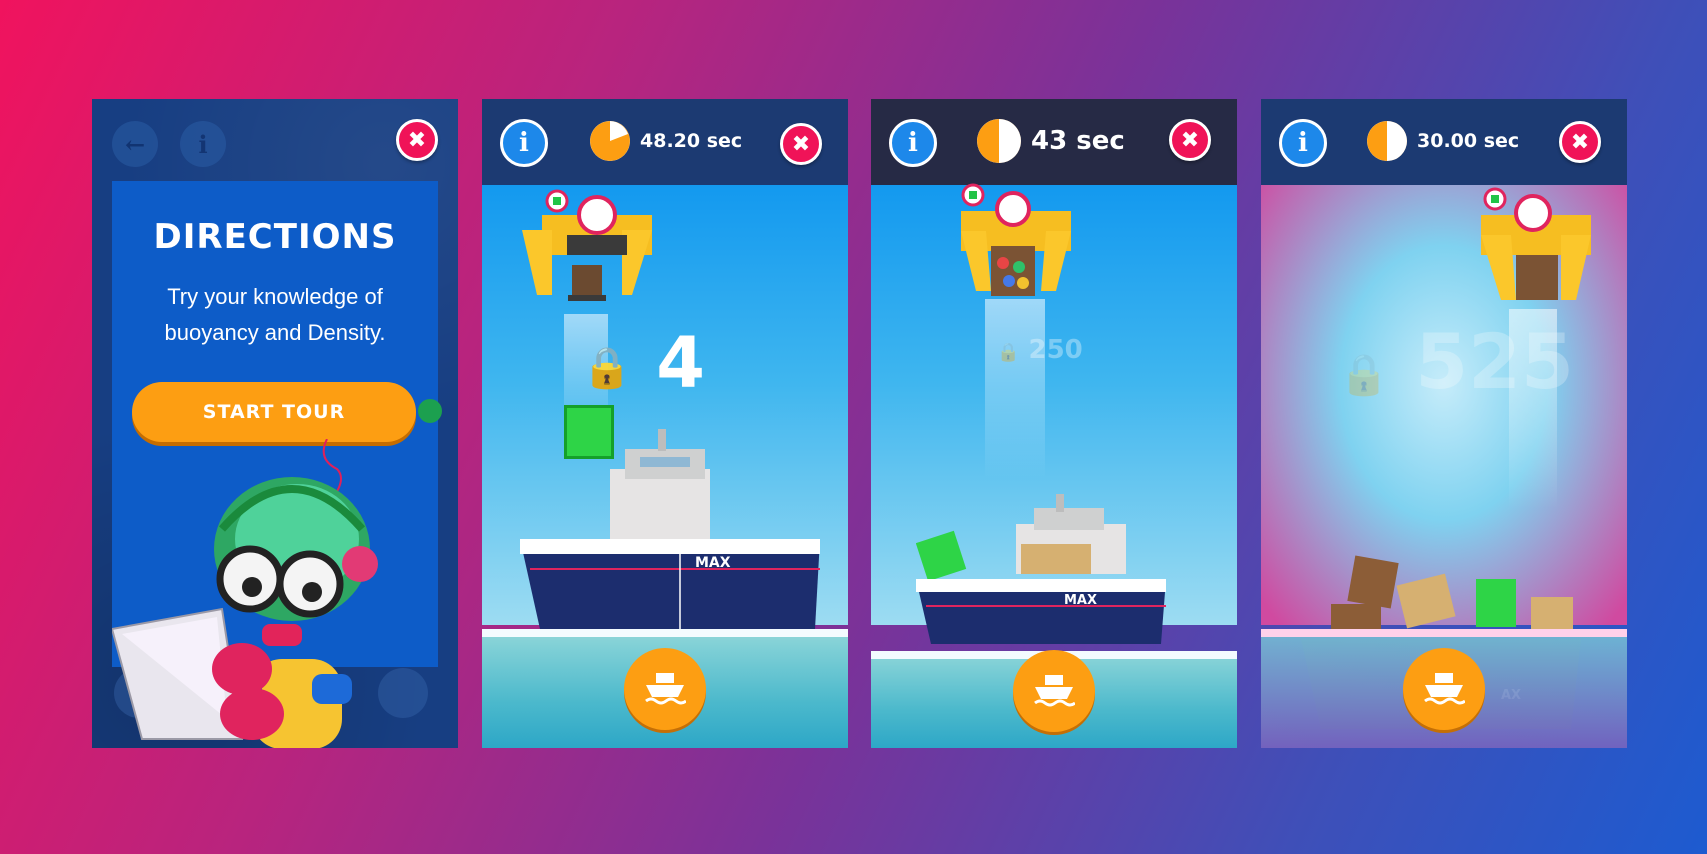 This screenshot has width=1707, height=854. What do you see at coordinates (643, 363) in the screenshot?
I see `weight-readout: 🔒 4` at bounding box center [643, 363].